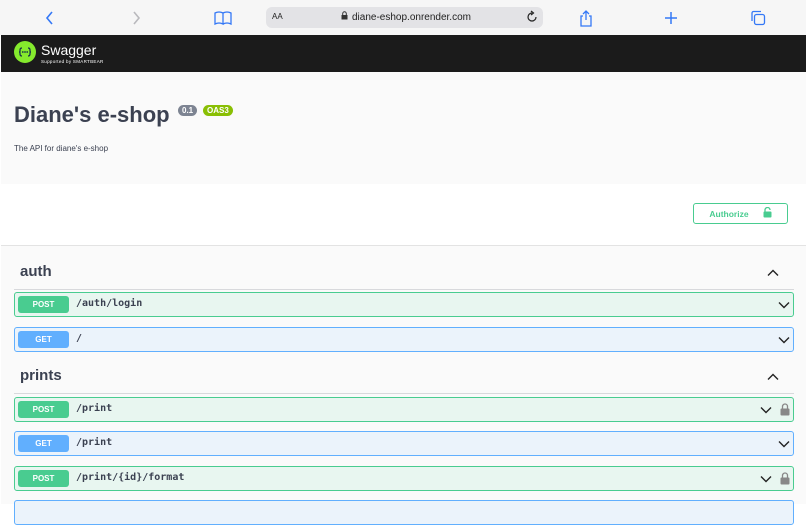 This screenshot has height=525, width=806. I want to click on forward-icon, so click(136, 18).